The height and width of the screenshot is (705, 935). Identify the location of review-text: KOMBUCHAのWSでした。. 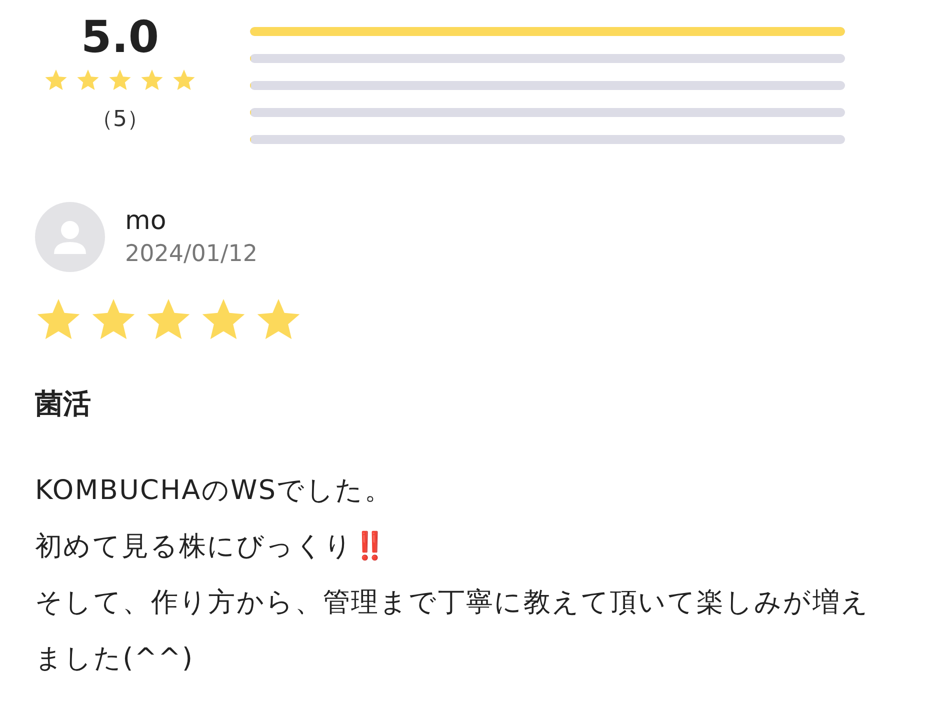
(214, 491).